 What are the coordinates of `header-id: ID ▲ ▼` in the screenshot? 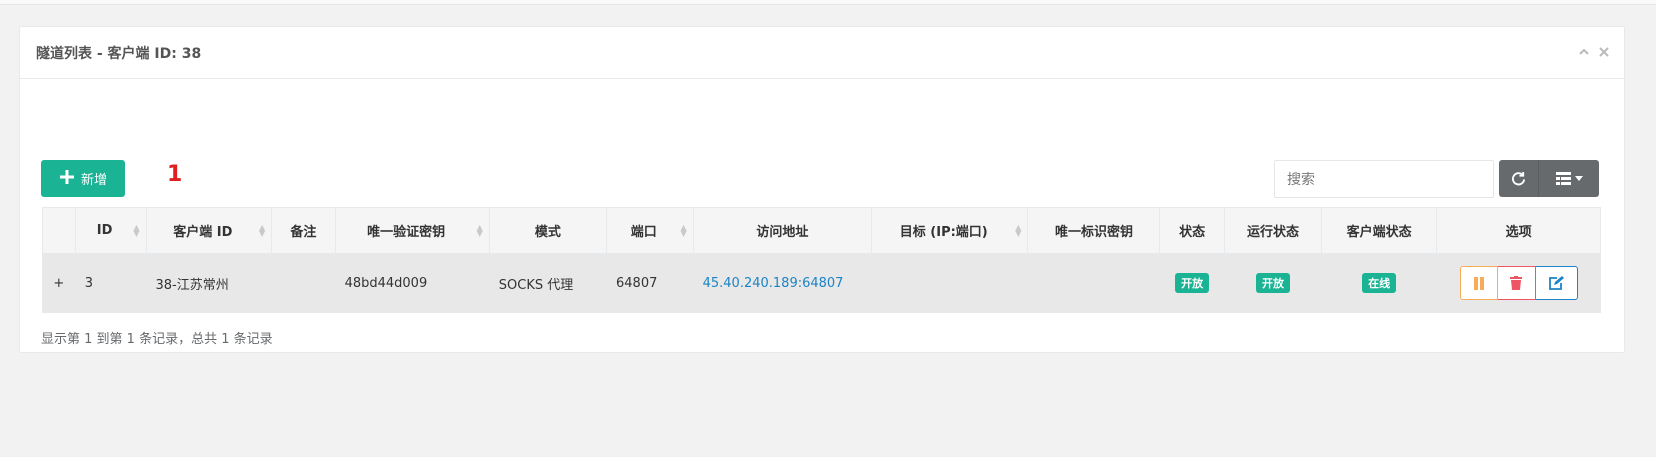 It's located at (110, 230).